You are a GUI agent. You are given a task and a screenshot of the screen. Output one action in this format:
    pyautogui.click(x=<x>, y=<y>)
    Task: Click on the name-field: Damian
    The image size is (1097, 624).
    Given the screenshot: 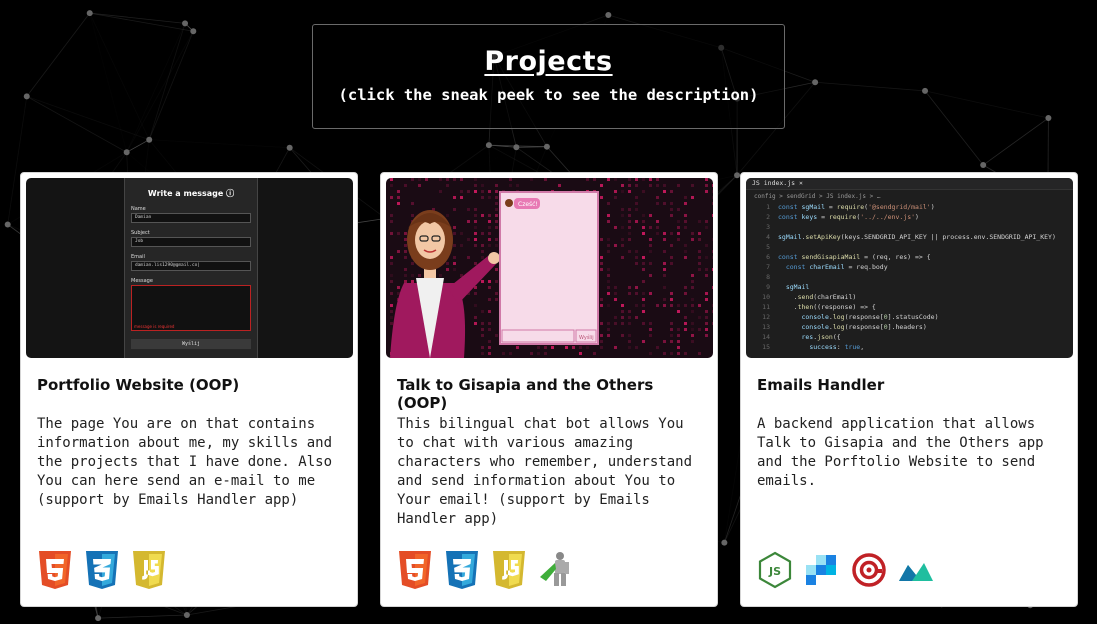 What is the action you would take?
    pyautogui.click(x=191, y=218)
    